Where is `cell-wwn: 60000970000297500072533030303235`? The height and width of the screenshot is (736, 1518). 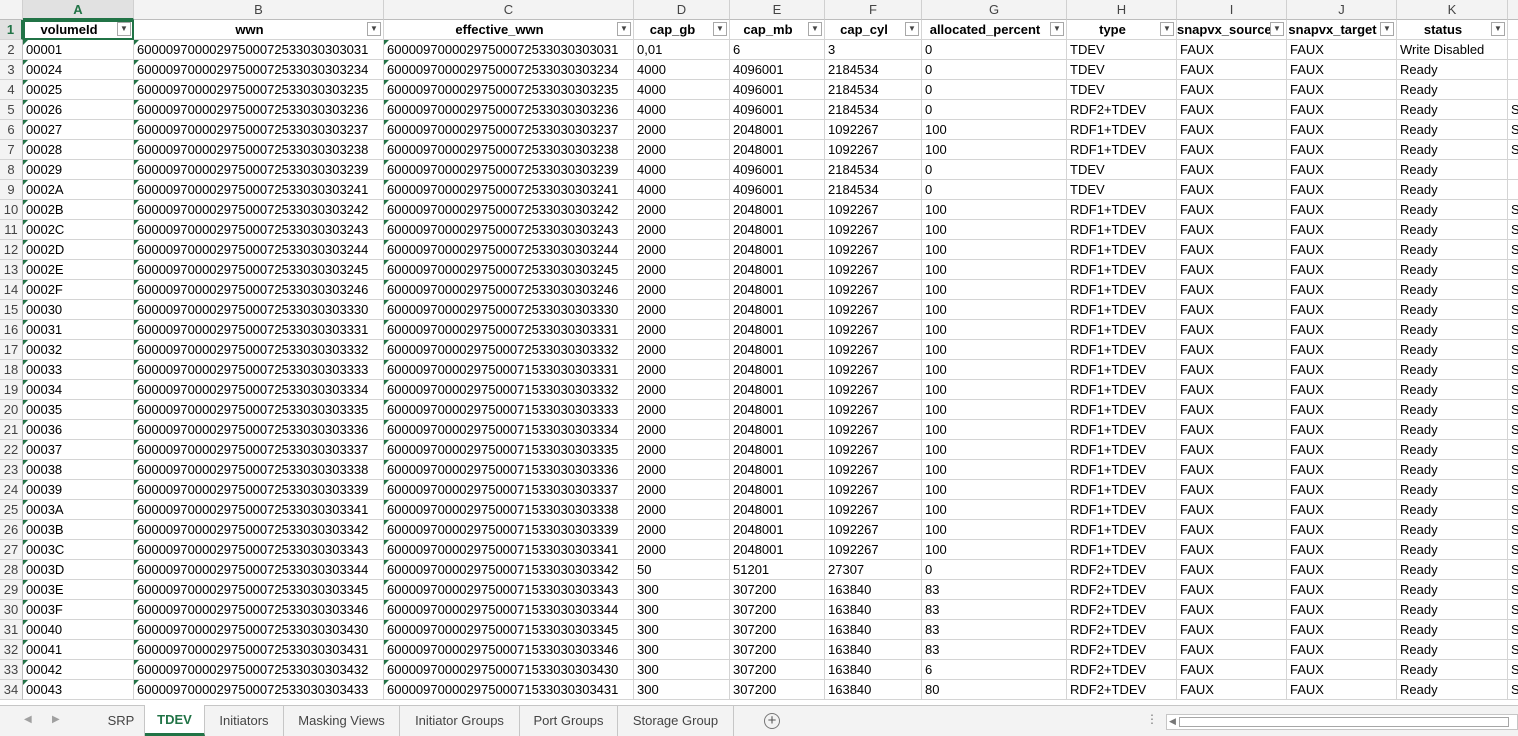 cell-wwn: 60000970000297500072533030303235 is located at coordinates (259, 90).